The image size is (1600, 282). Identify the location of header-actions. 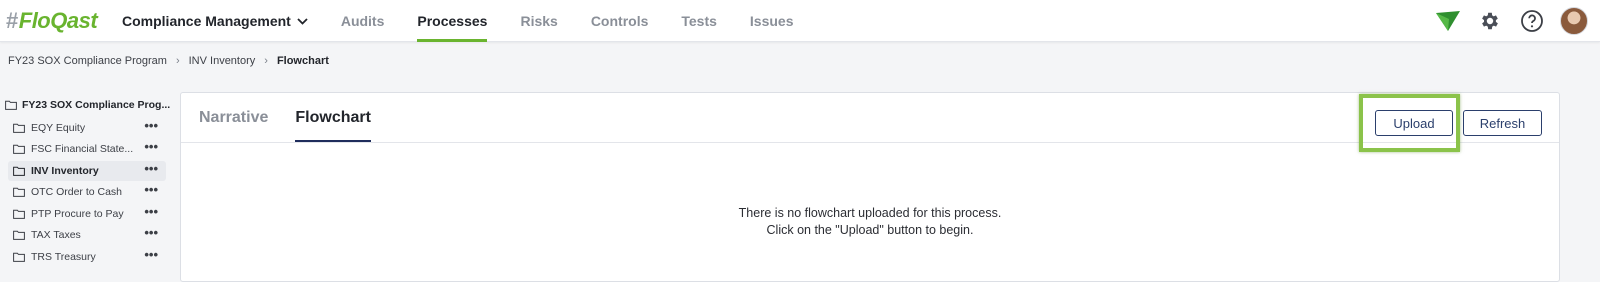
(1504, 21).